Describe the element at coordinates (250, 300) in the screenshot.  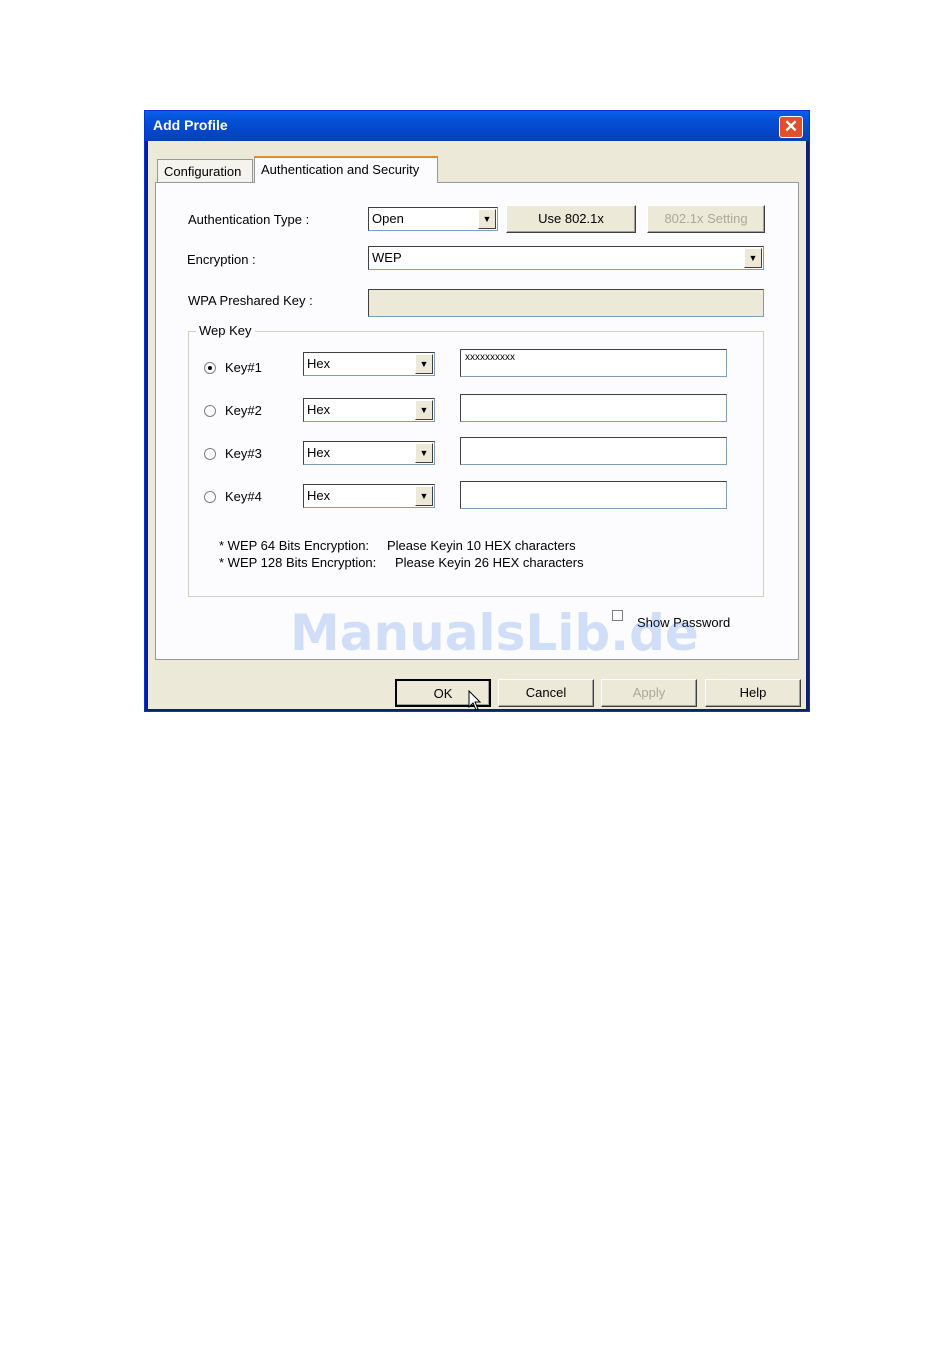
I see `wpa-preshared-key-label: WPA Preshared Key :` at that location.